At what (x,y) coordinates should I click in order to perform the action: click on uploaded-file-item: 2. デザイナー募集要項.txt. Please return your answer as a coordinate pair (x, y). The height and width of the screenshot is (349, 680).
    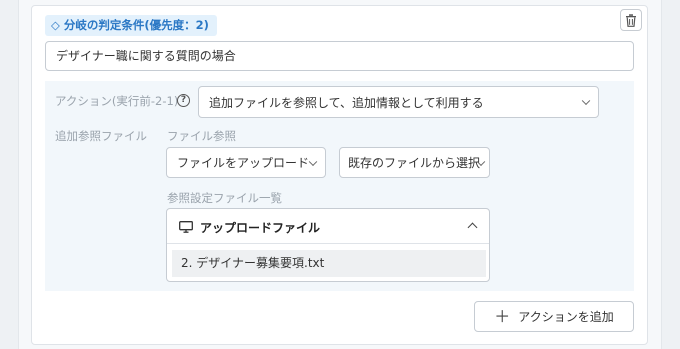
    Looking at the image, I should click on (329, 263).